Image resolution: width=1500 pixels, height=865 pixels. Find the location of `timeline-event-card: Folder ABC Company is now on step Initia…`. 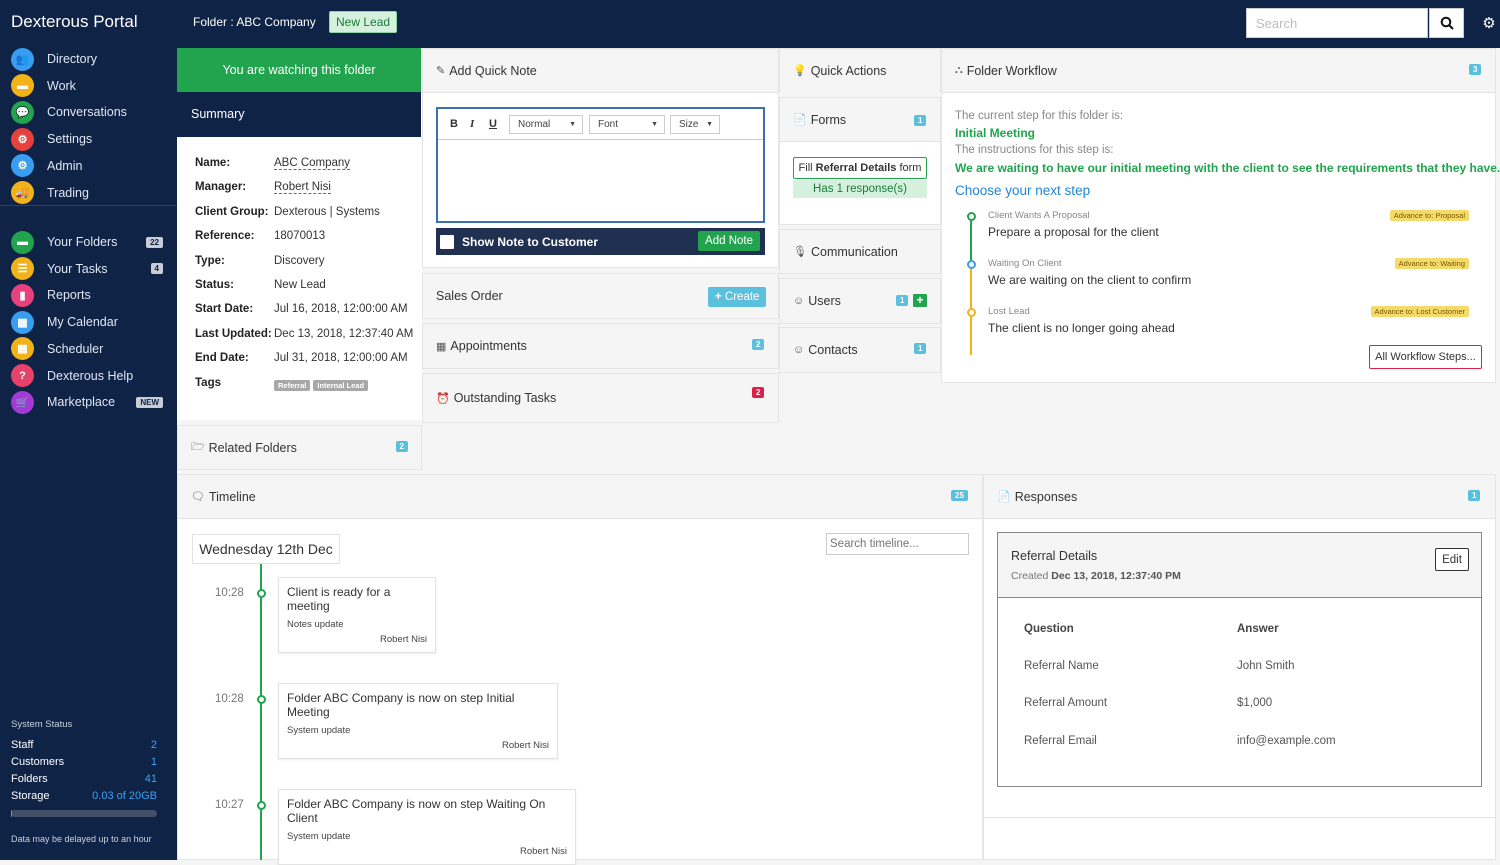

timeline-event-card: Folder ABC Company is now on step Initia… is located at coordinates (418, 721).